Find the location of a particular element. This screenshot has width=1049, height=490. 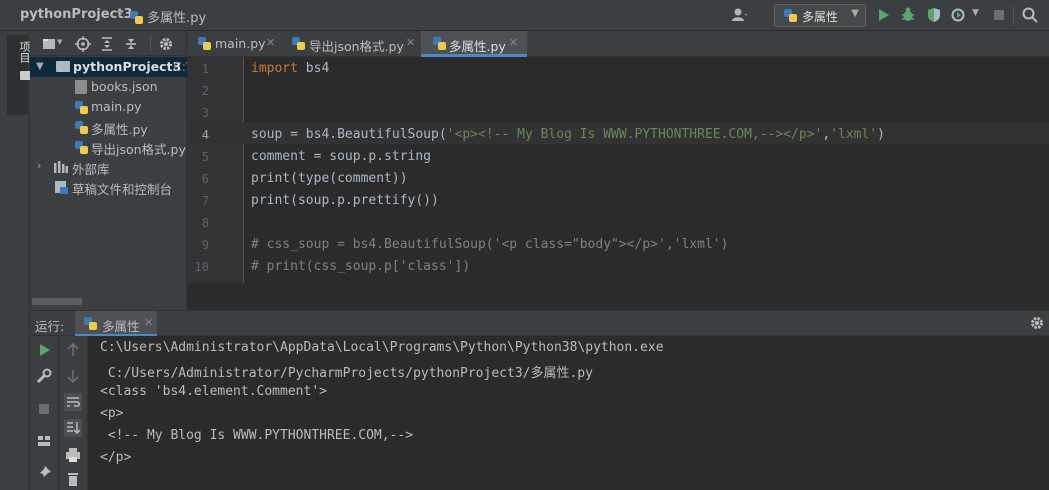

line-number: 5 is located at coordinates (205, 157).